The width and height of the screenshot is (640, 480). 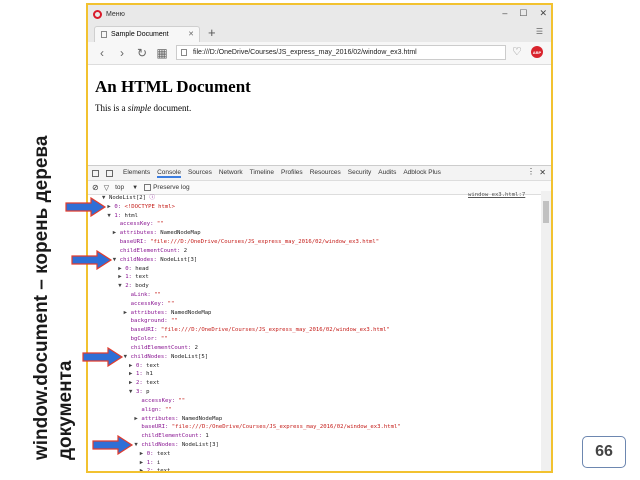 What do you see at coordinates (128, 198) in the screenshot?
I see `console-line: ▼ NodeList[2] ⓘ` at bounding box center [128, 198].